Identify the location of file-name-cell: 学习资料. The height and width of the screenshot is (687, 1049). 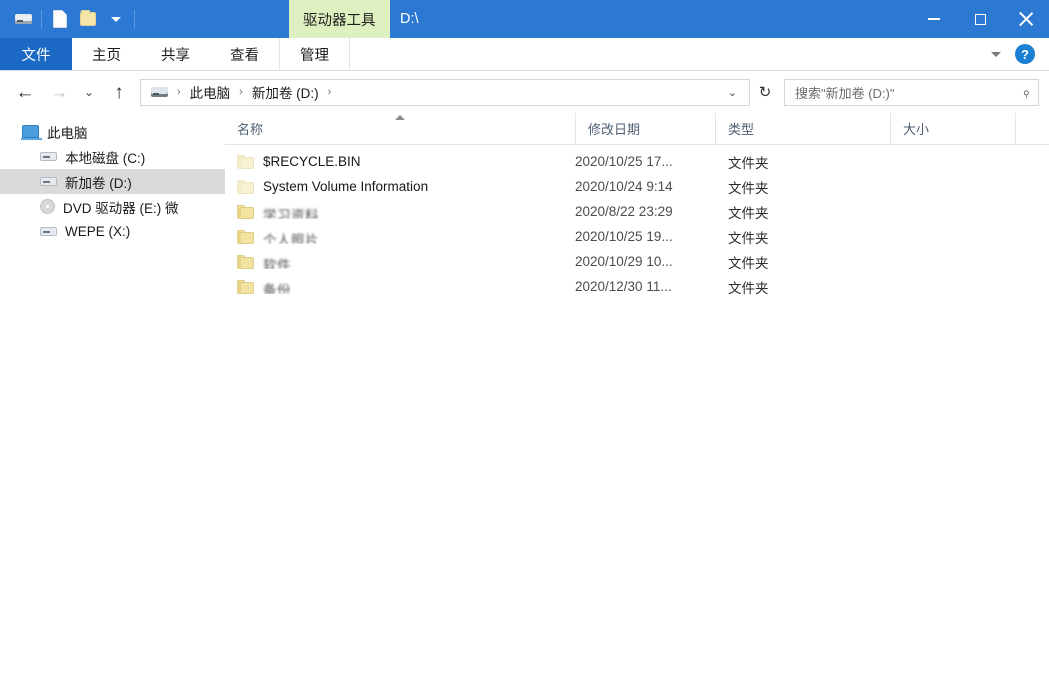
(400, 211).